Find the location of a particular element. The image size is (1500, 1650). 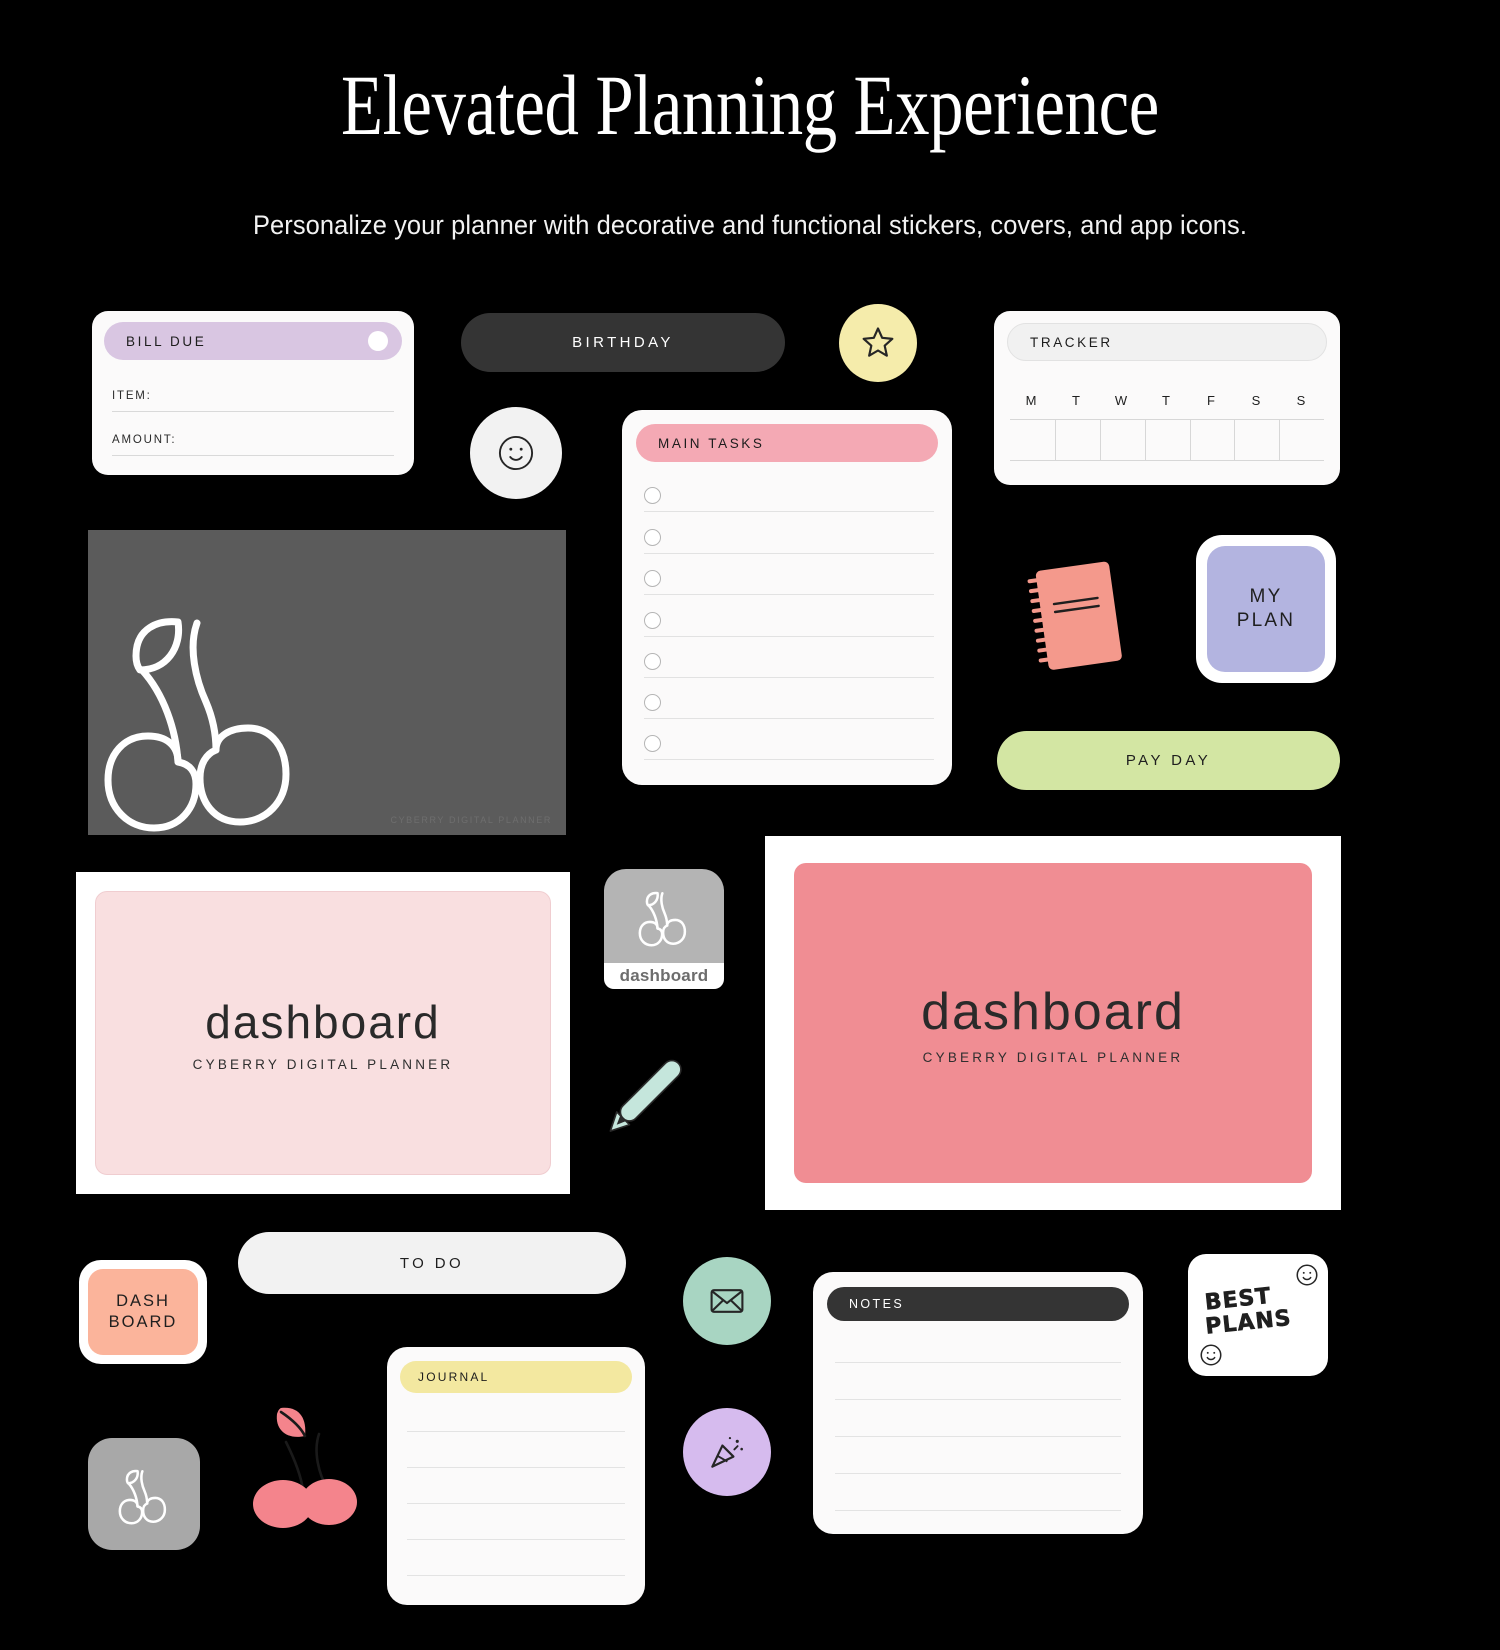

envelope-icon is located at coordinates (727, 1301).